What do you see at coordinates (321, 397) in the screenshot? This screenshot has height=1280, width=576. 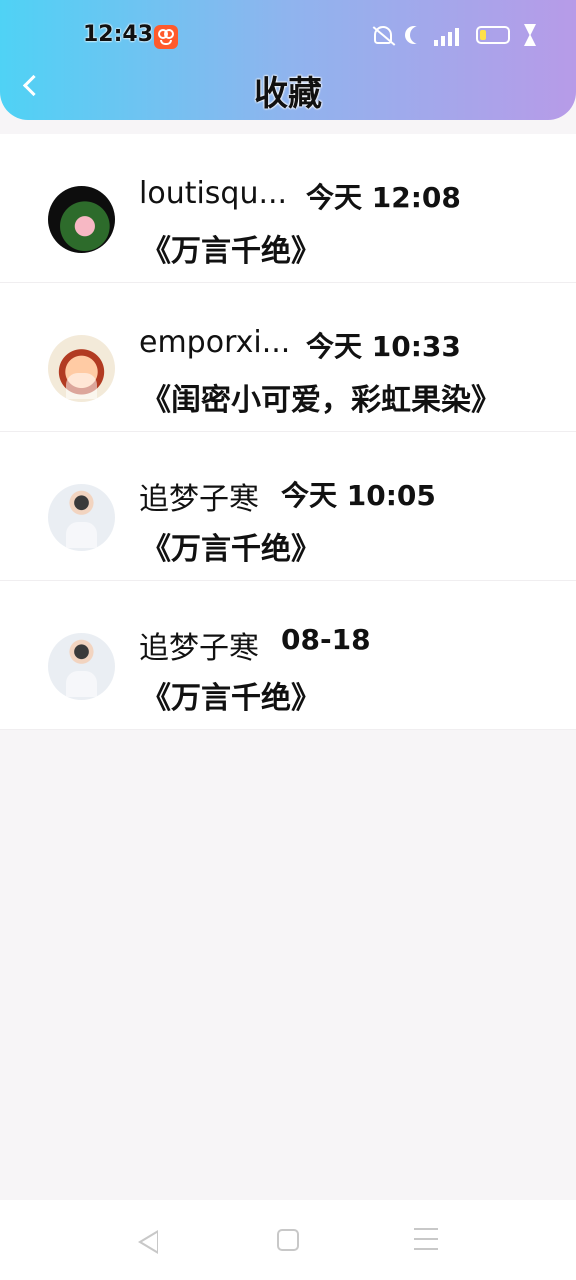 I see `work-title: 《闺密小可爱，彩虹果染》` at bounding box center [321, 397].